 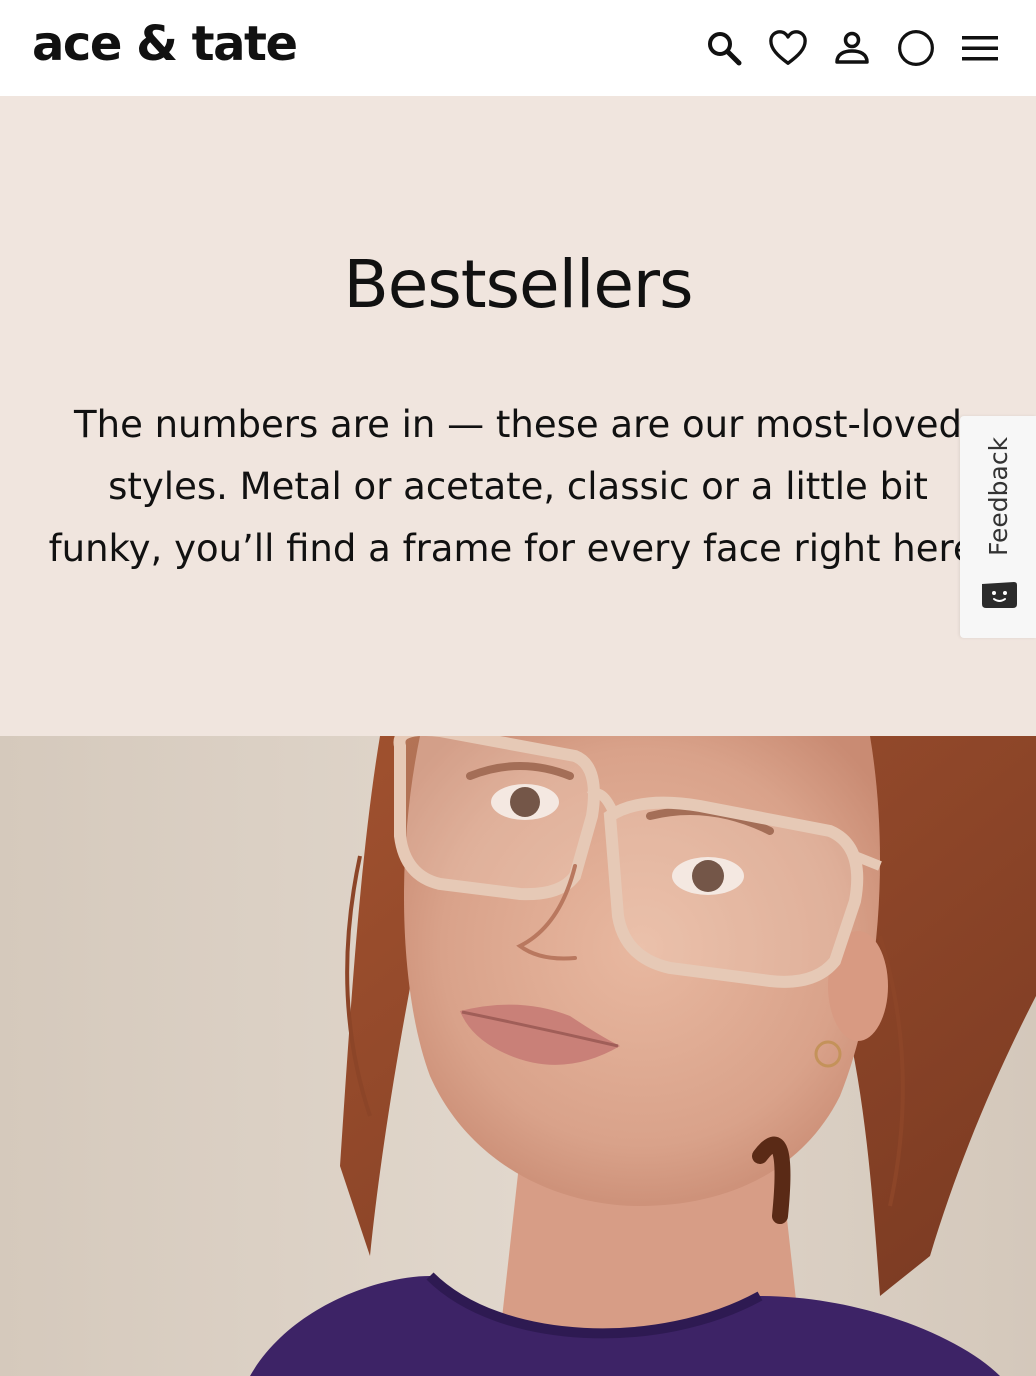 I want to click on site-header: ace & tate, so click(x=518, y=48).